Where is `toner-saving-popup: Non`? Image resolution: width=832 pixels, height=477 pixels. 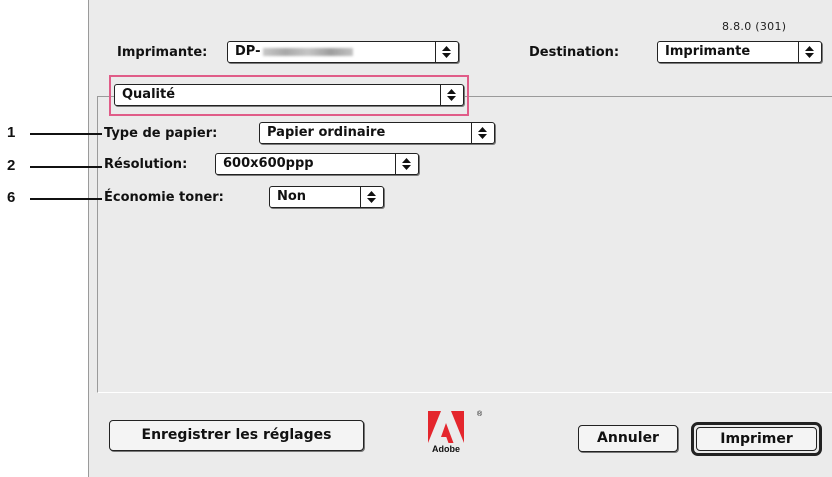
toner-saving-popup: Non is located at coordinates (326, 197).